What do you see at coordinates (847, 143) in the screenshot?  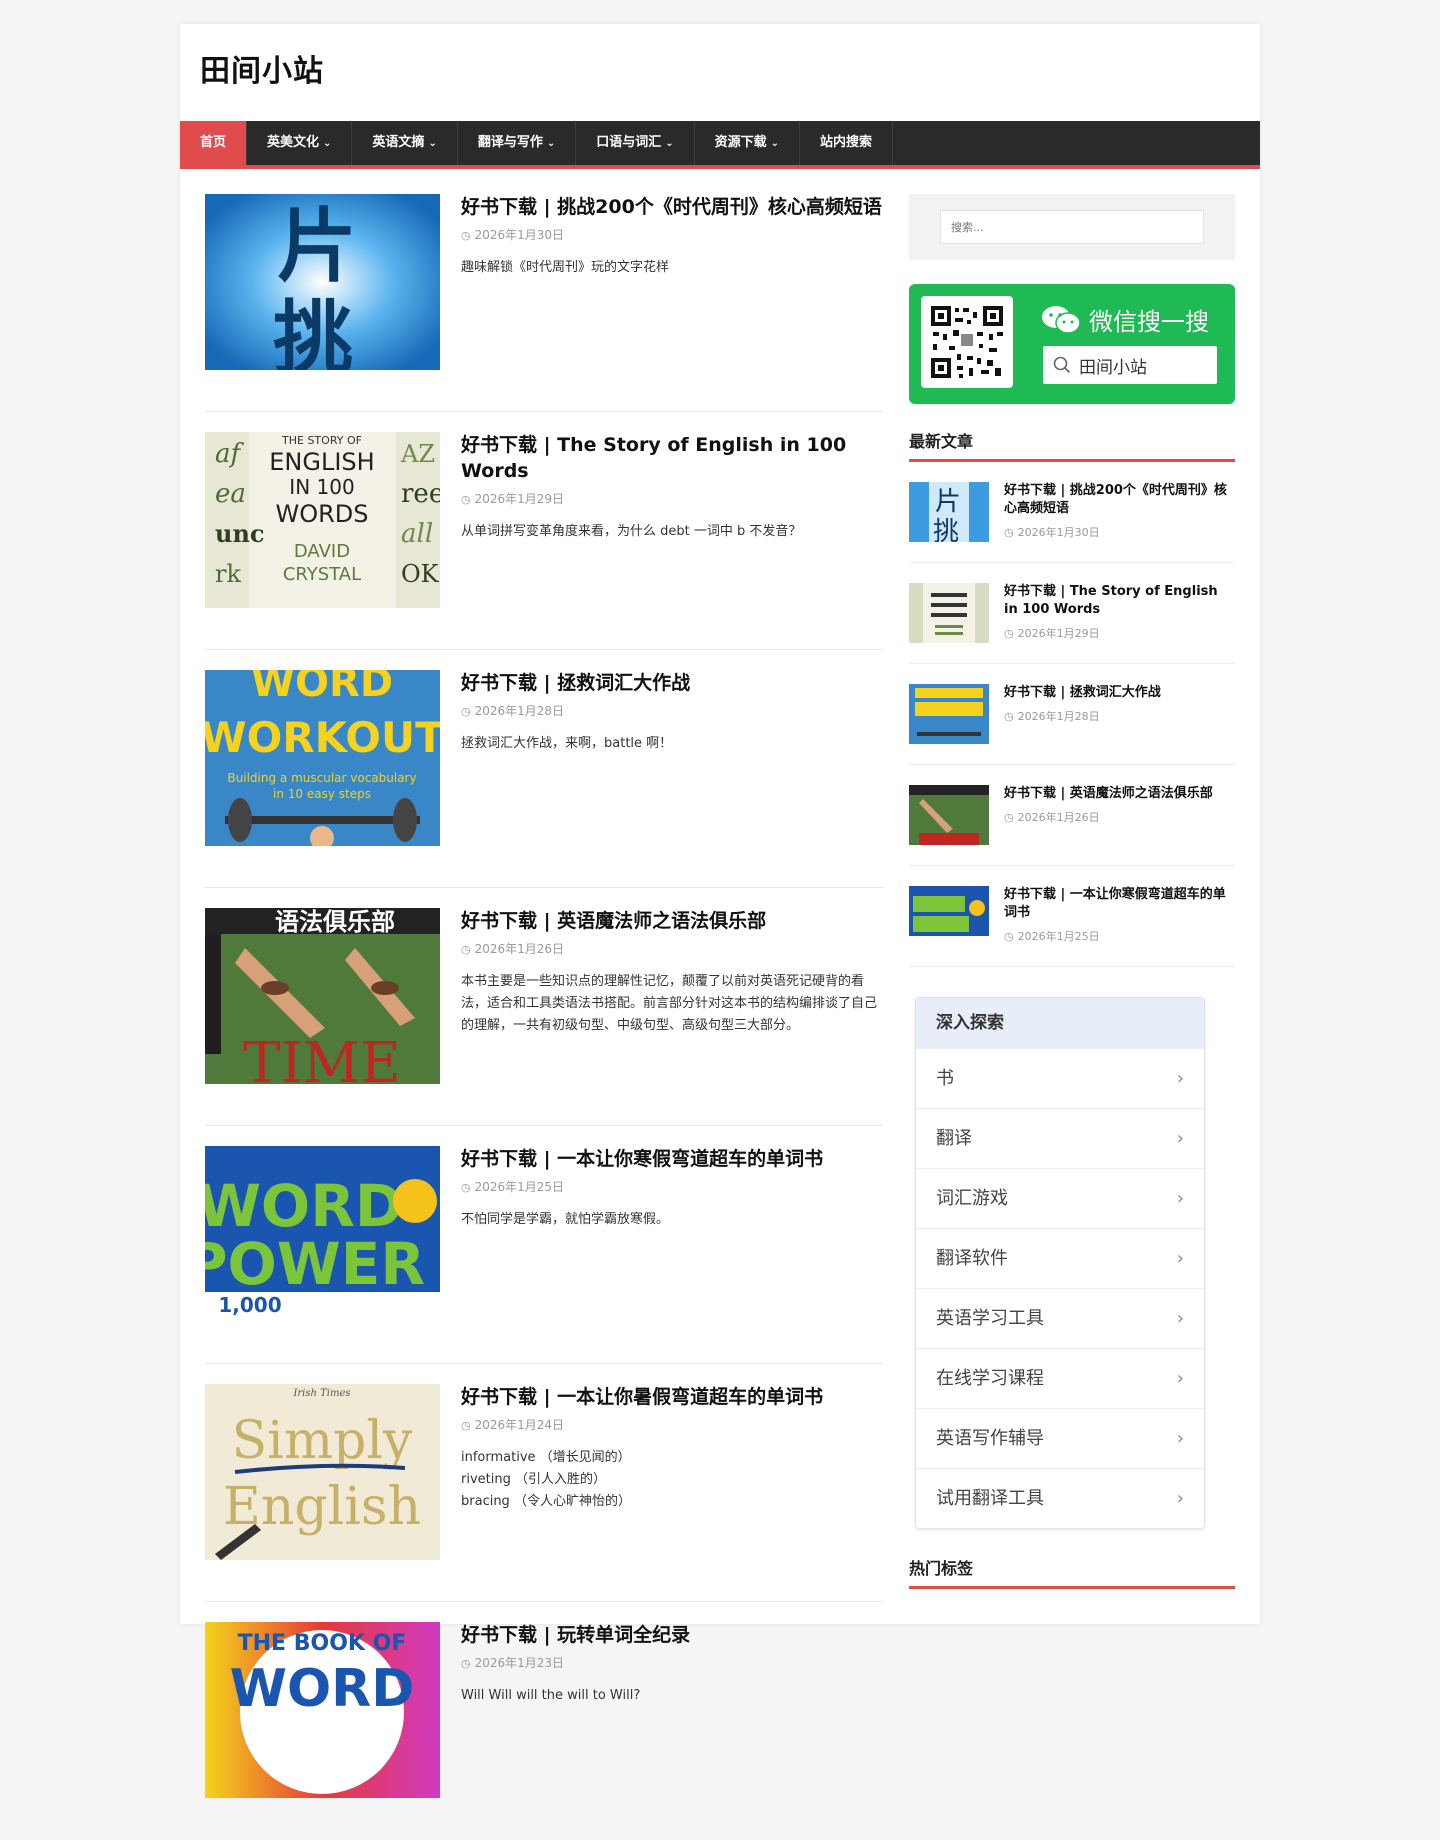 I see `nav-item-site-search: 站内搜索` at bounding box center [847, 143].